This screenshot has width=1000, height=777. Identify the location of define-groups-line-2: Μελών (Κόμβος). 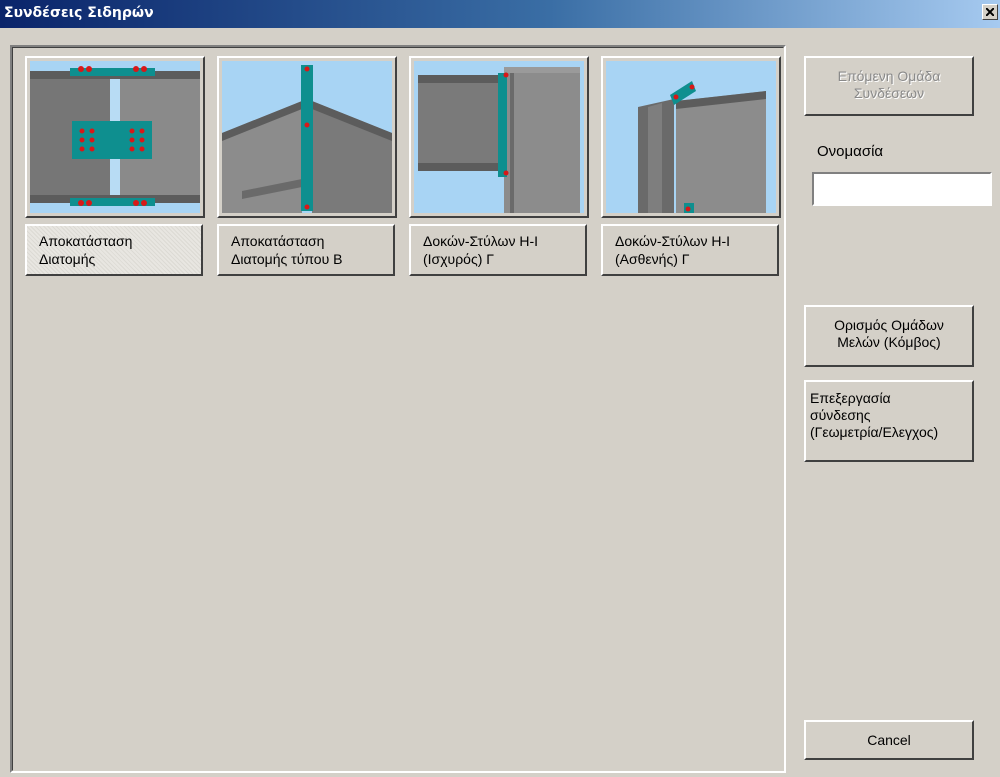
(889, 342).